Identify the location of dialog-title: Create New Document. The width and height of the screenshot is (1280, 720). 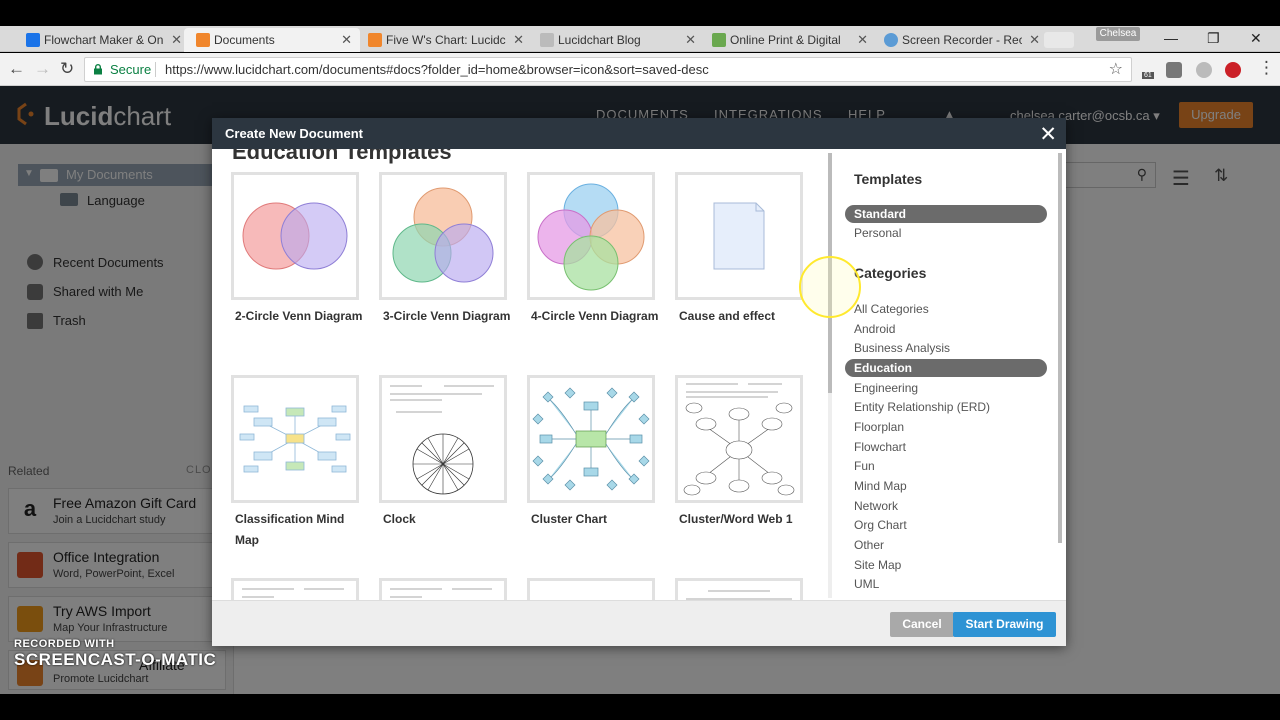
(294, 133).